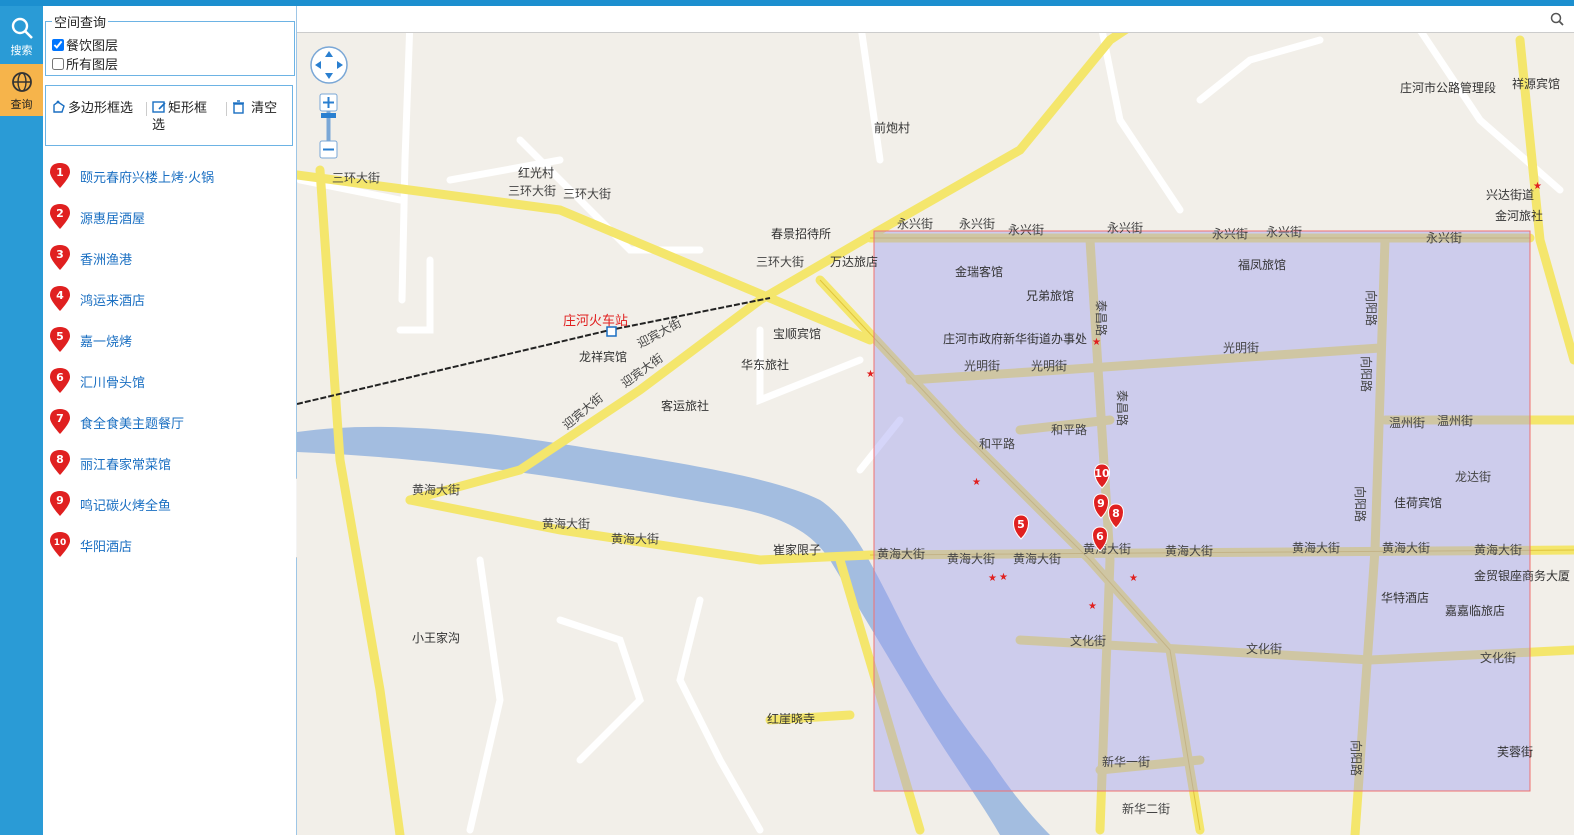 The height and width of the screenshot is (835, 1574). What do you see at coordinates (1557, 19) in the screenshot?
I see `zoom-search-icon` at bounding box center [1557, 19].